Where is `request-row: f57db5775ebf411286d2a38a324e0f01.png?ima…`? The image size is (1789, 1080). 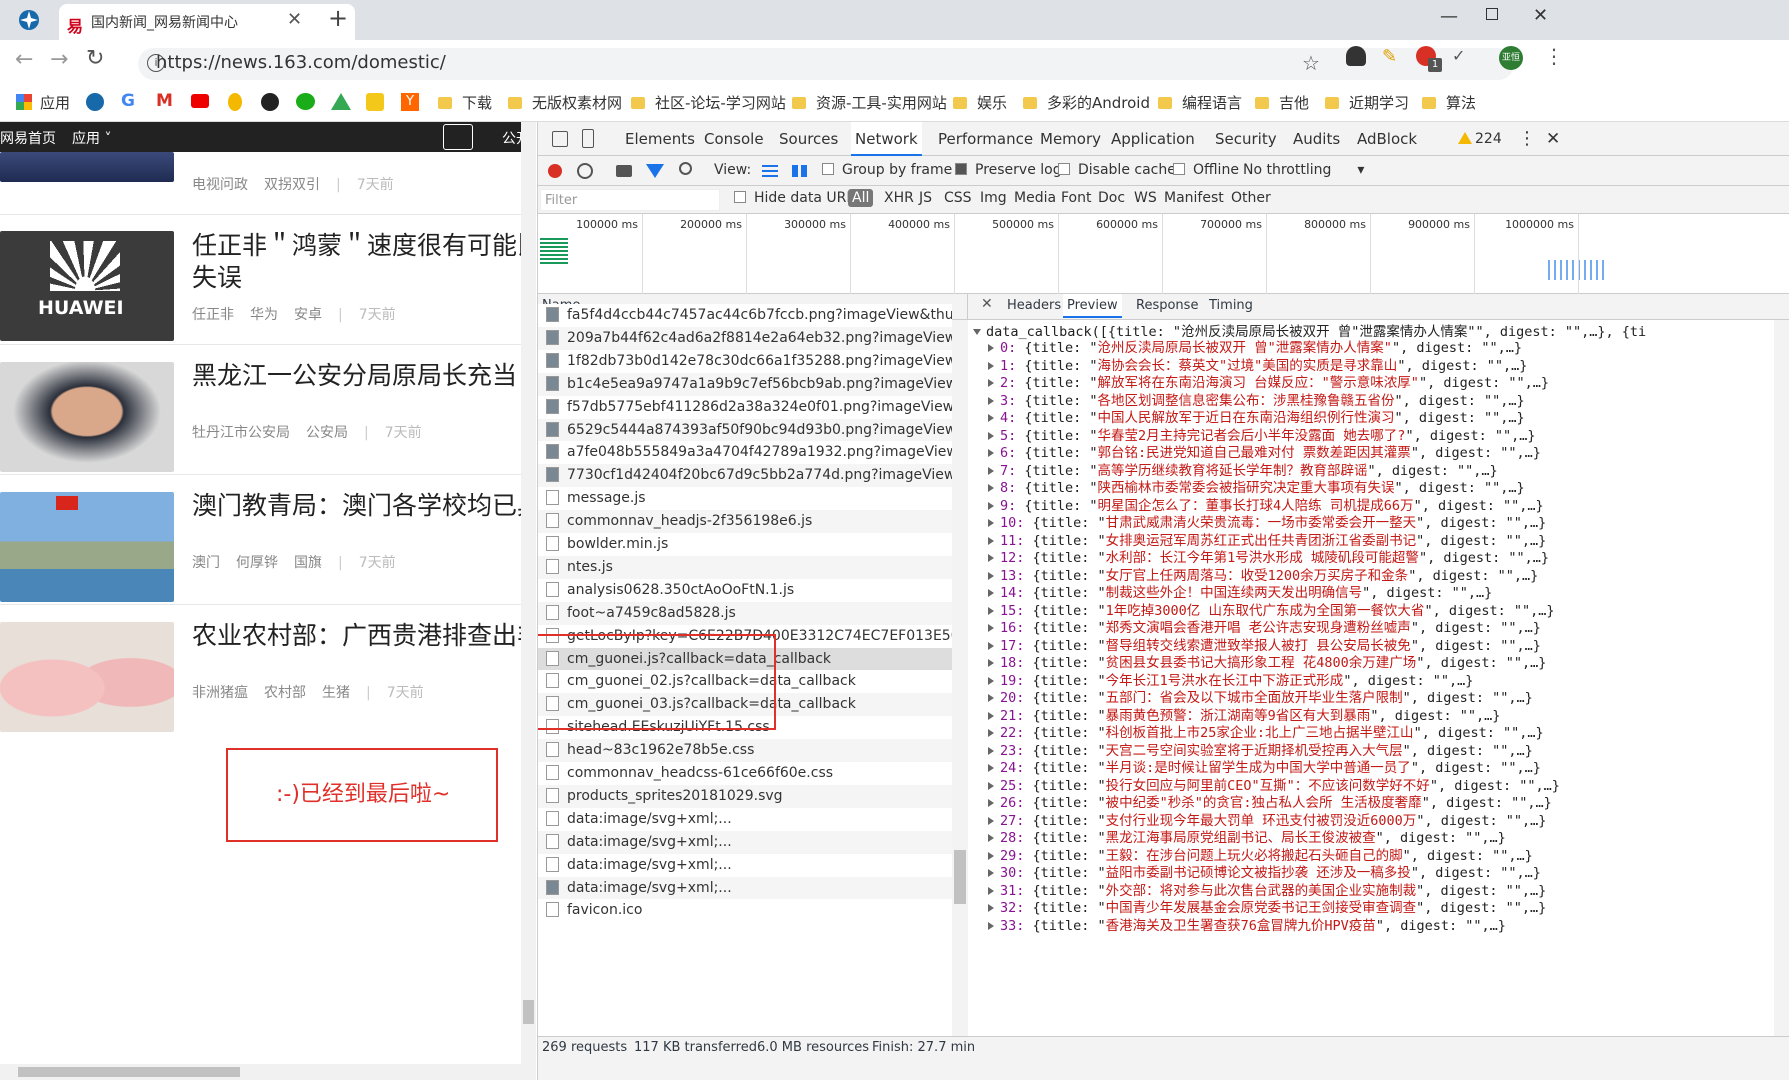 request-row: f57db5775ebf411286d2a38a324e0f01.png?ima… is located at coordinates (745, 407).